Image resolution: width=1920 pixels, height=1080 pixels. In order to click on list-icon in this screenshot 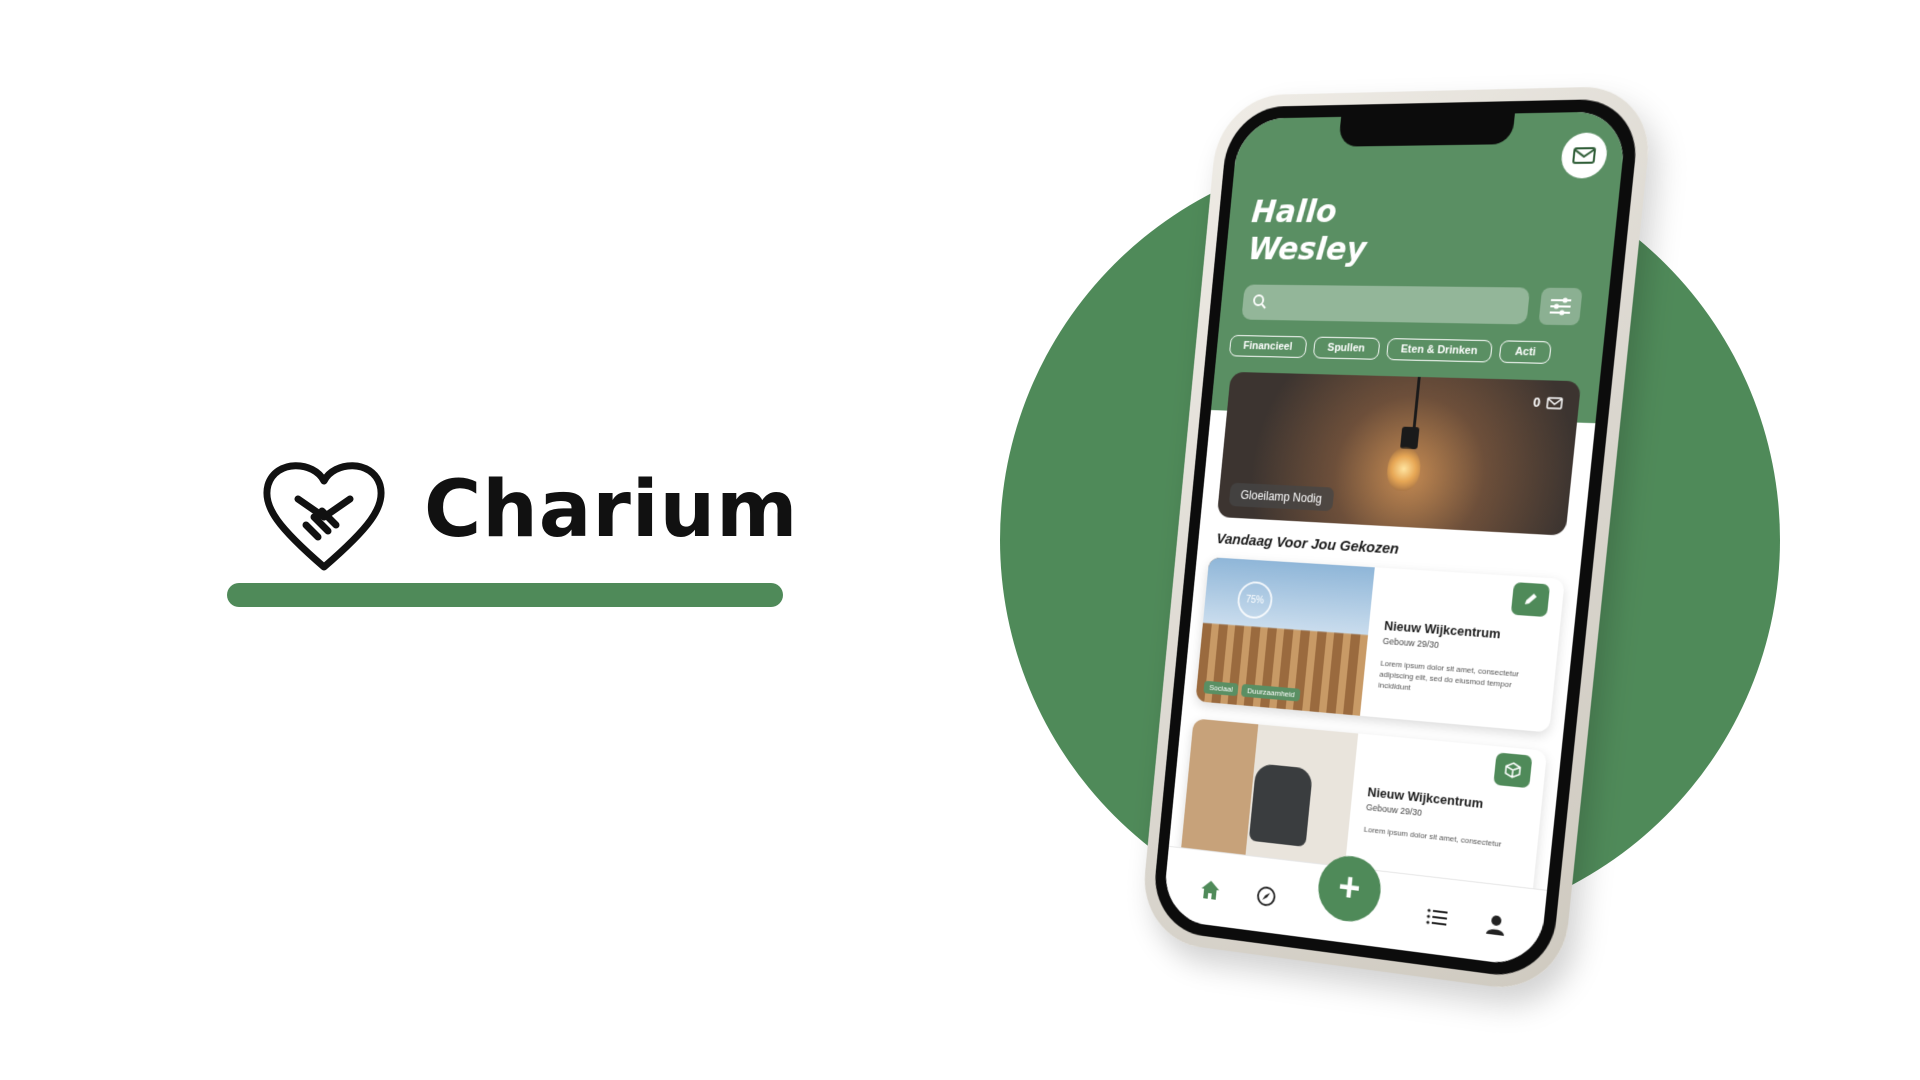, I will do `click(1437, 917)`.